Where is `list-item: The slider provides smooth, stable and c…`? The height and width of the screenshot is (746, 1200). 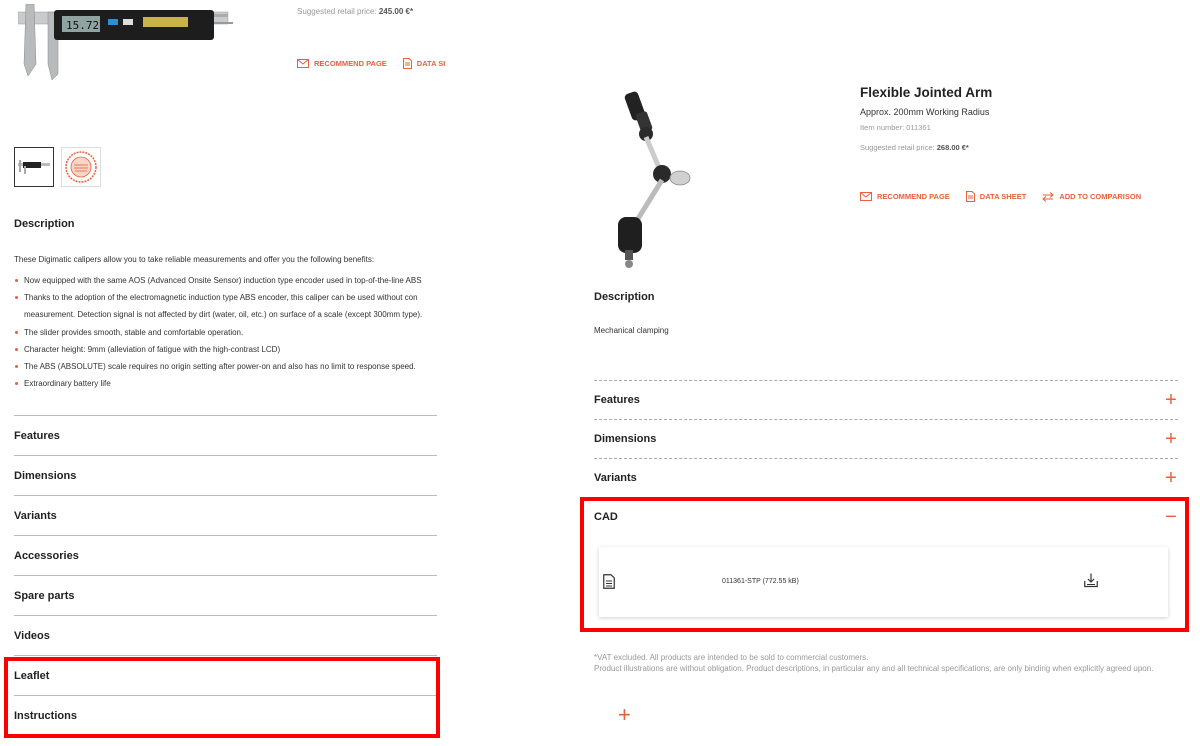 list-item: The slider provides smooth, stable and c… is located at coordinates (229, 332).